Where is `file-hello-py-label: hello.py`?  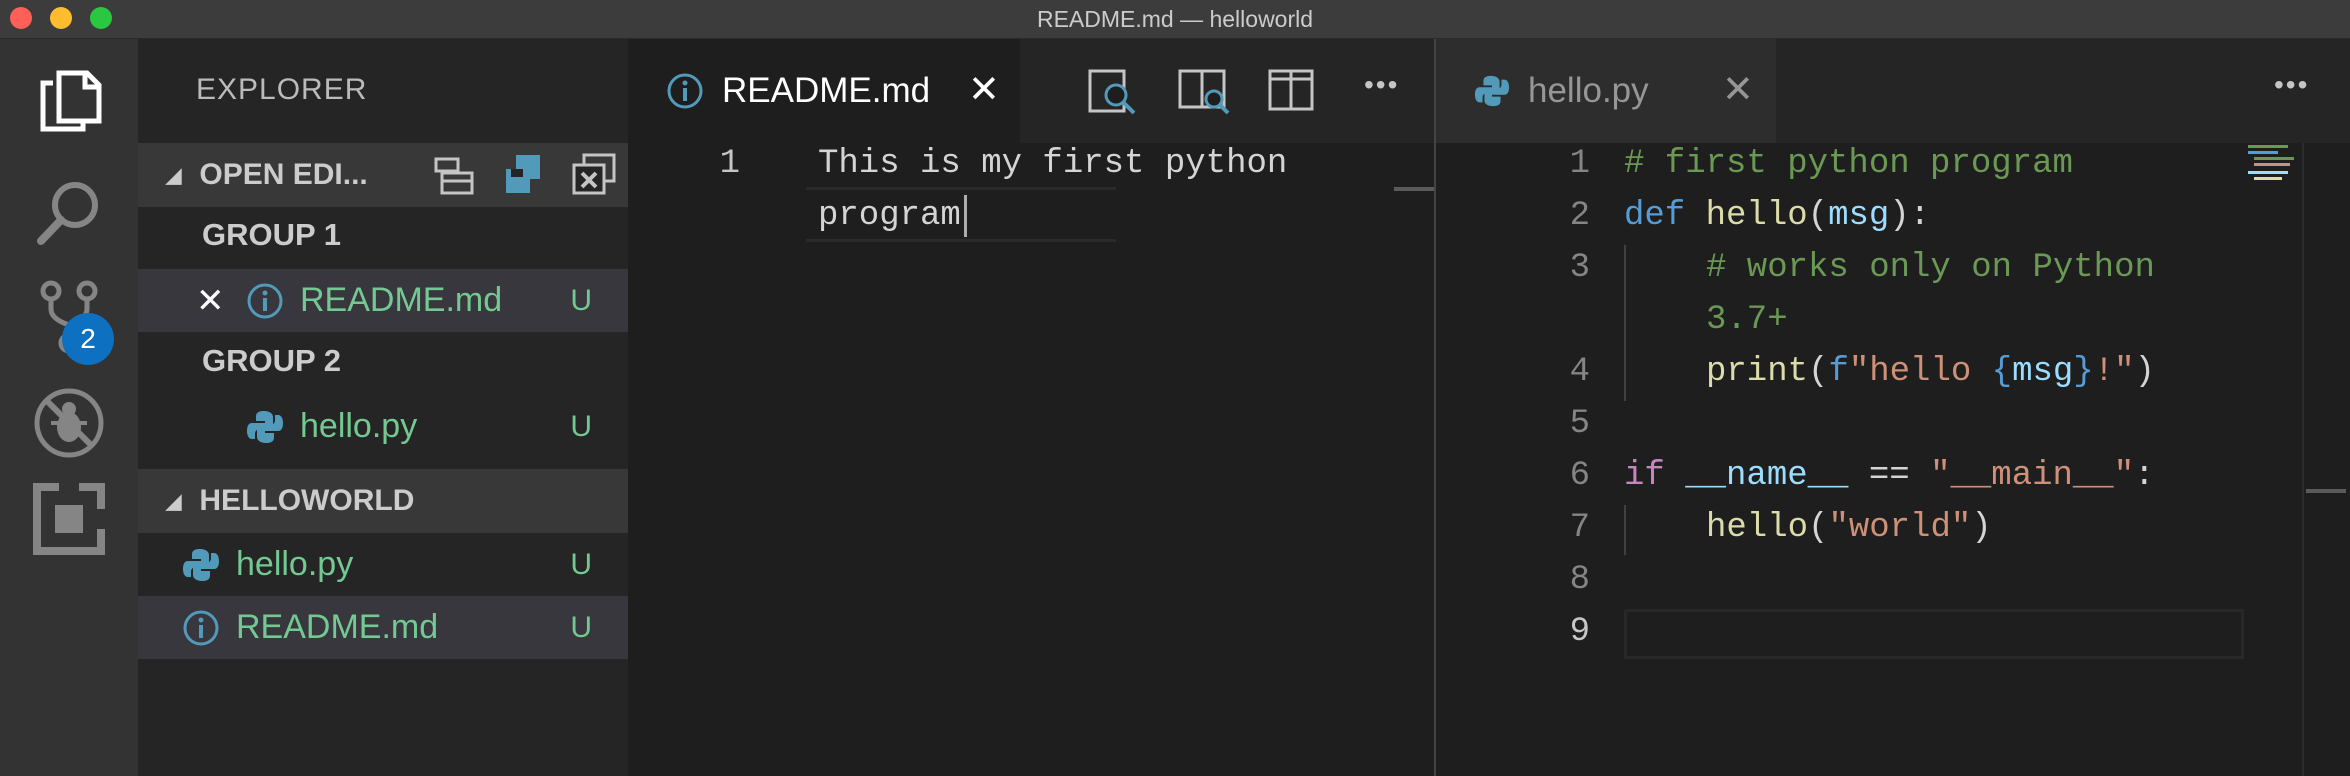 file-hello-py-label: hello.py is located at coordinates (295, 564).